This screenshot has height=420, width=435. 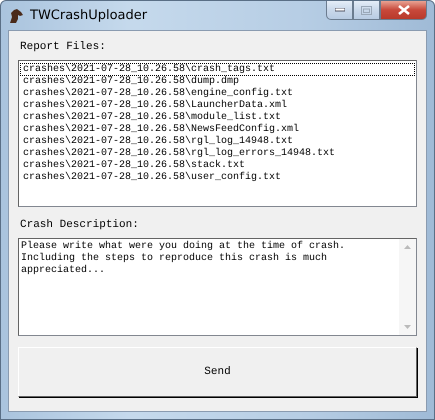 What do you see at coordinates (217, 69) in the screenshot?
I see `file-list-item: crashes\2021-07-28_10.26.58\crash_tags.txt` at bounding box center [217, 69].